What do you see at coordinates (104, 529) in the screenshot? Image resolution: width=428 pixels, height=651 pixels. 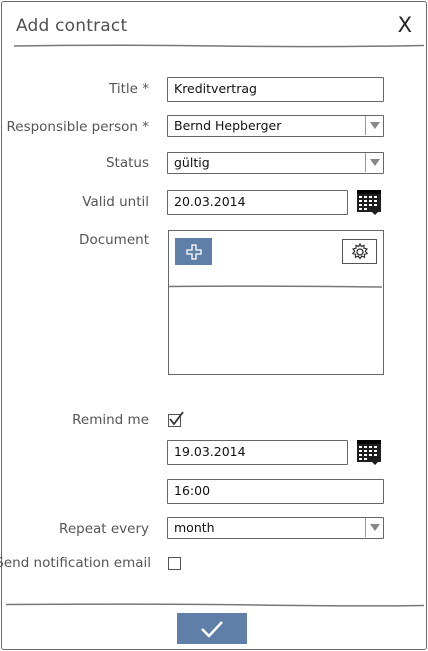 I see `repeat-every-label: Repeat every` at bounding box center [104, 529].